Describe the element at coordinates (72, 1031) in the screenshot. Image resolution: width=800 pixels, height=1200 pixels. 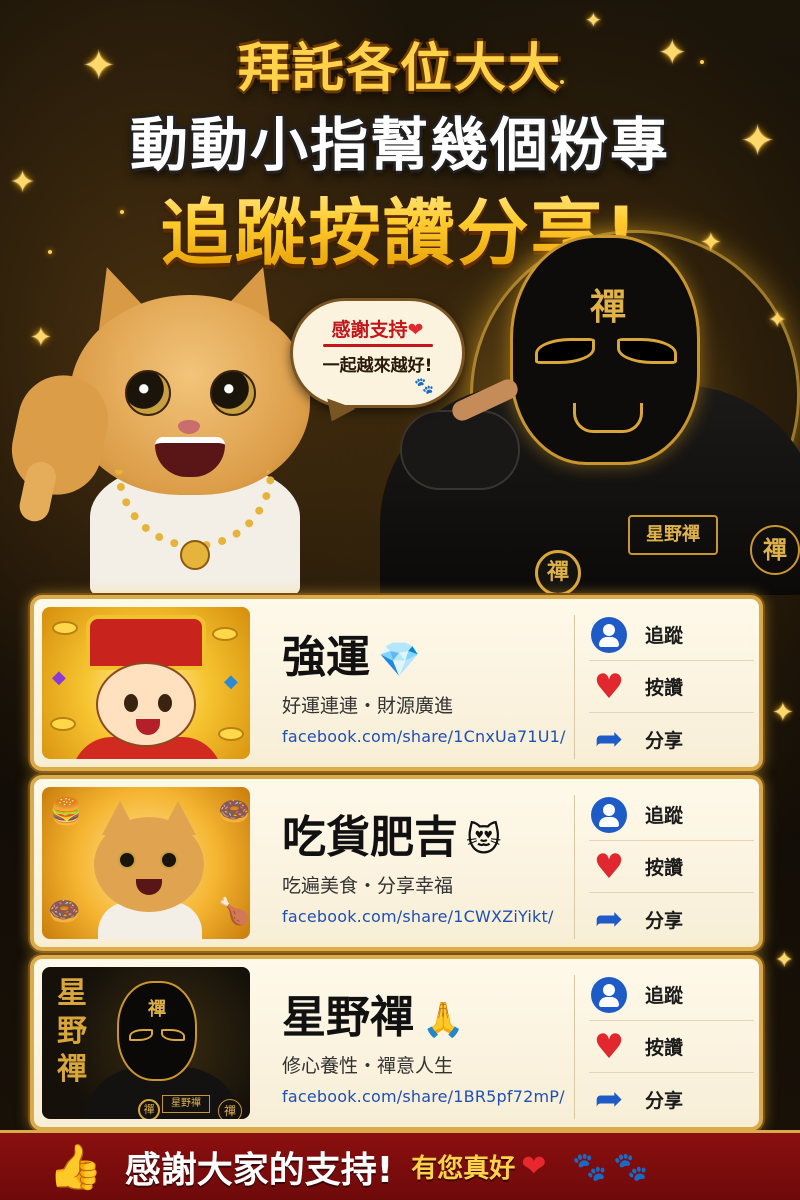
I see `thumbnail-vertical-text: 星野禪` at that location.